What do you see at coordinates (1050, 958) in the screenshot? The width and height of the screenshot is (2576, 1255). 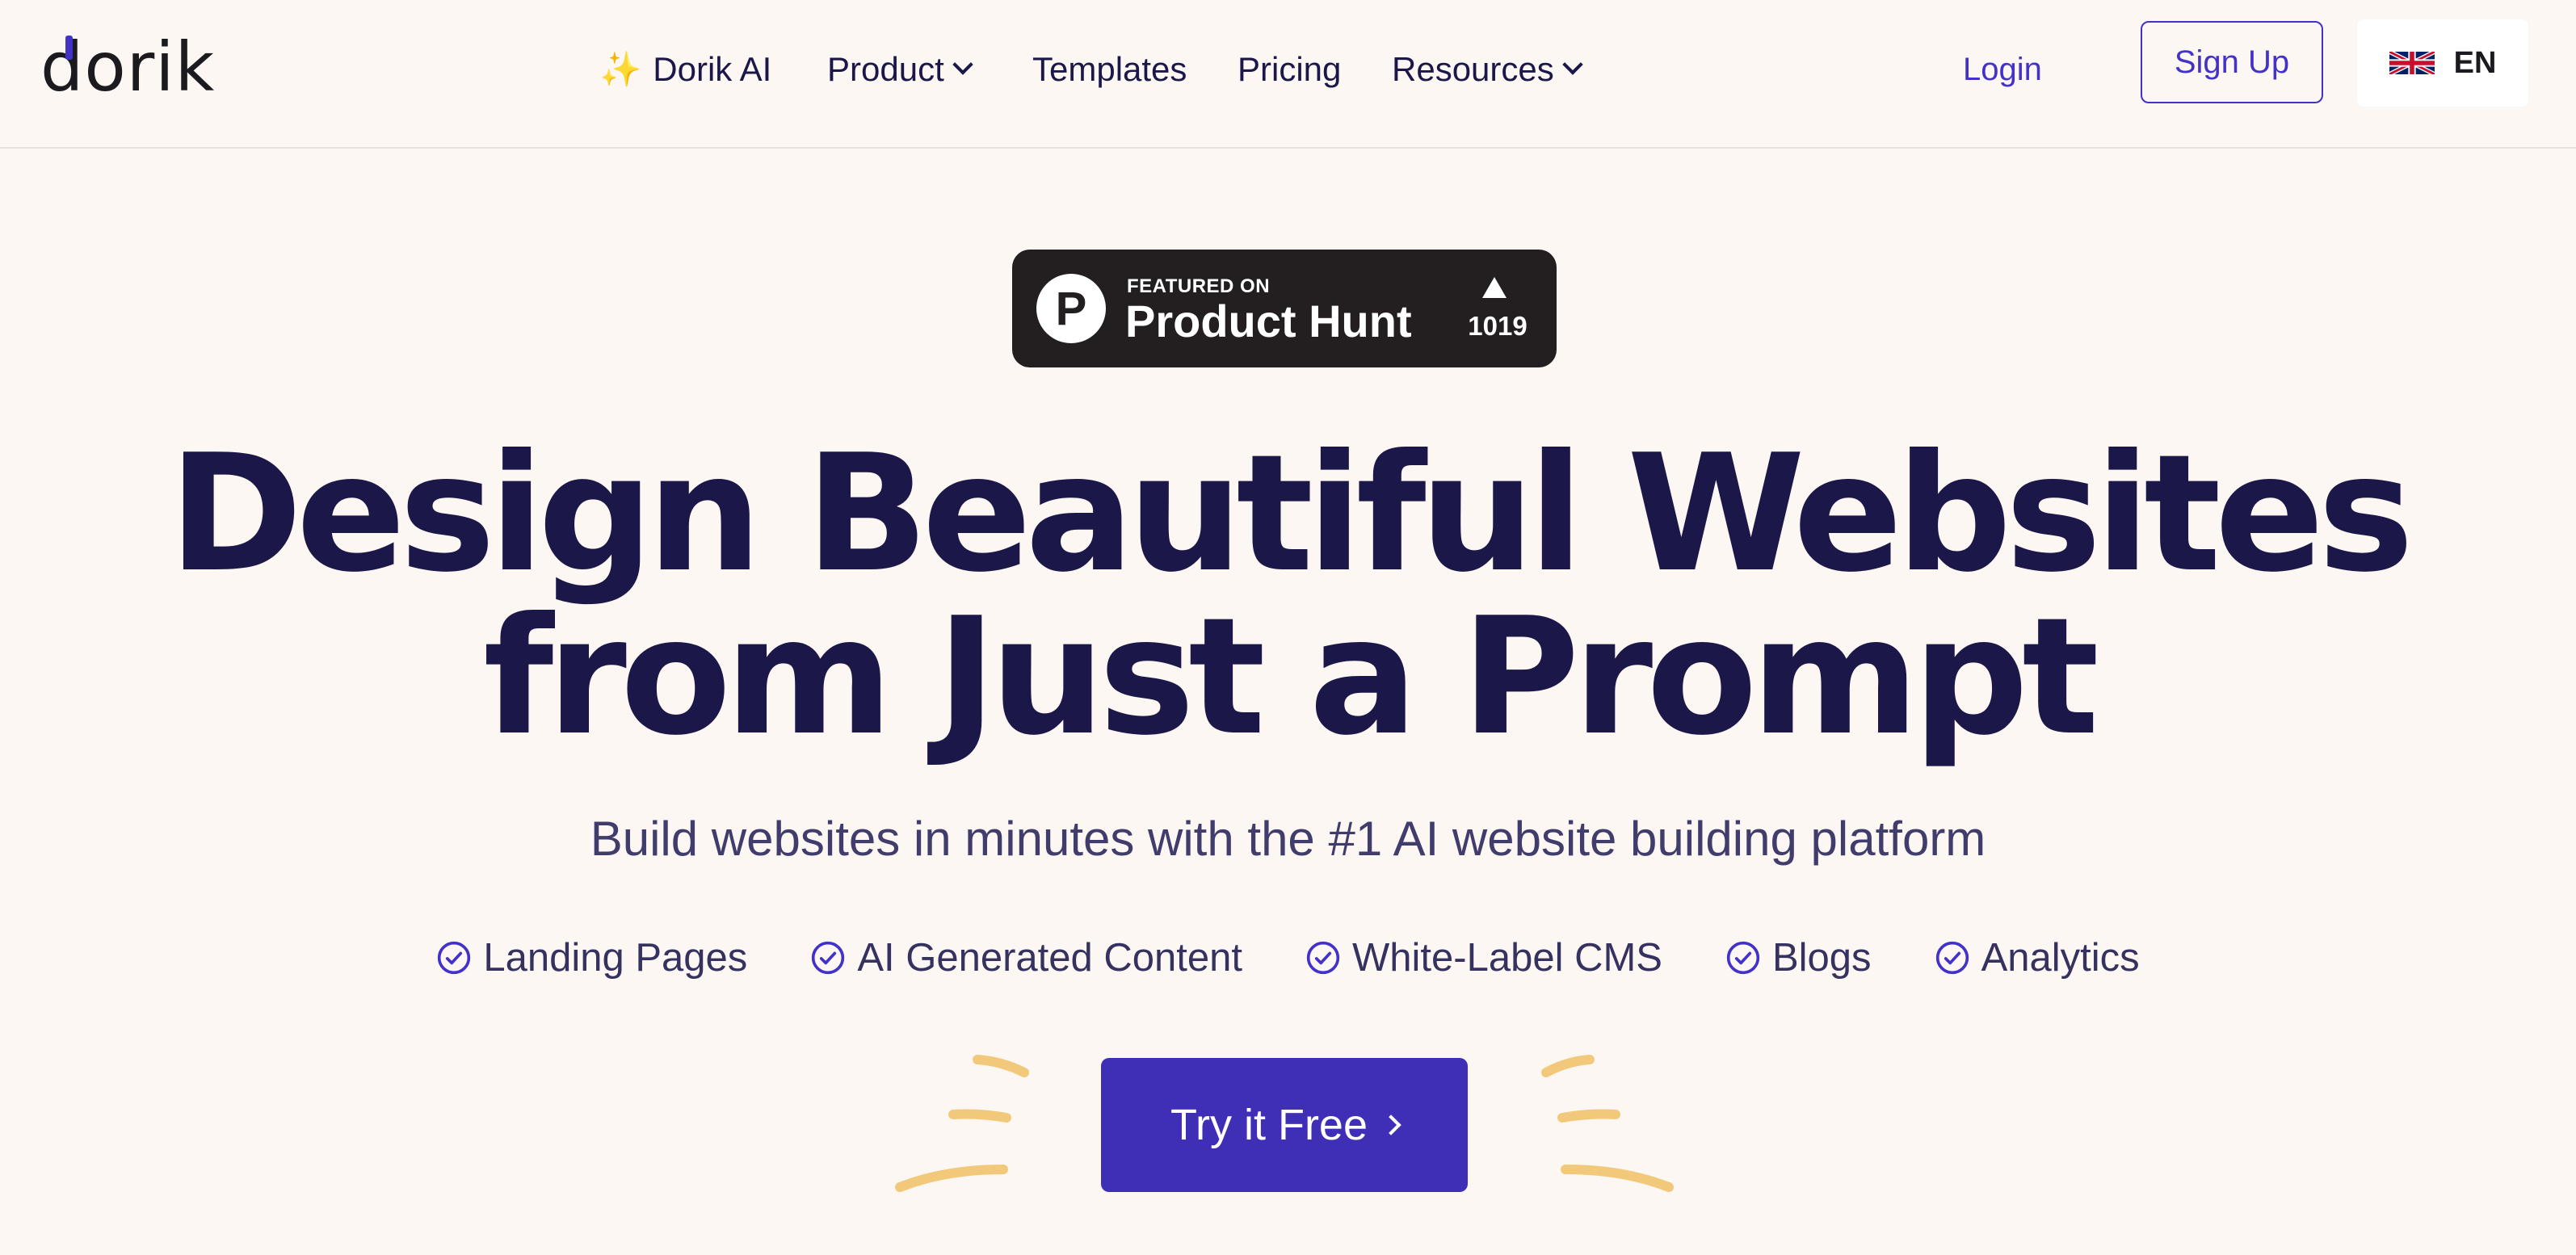 I see `feature-label: AI Generated Content` at bounding box center [1050, 958].